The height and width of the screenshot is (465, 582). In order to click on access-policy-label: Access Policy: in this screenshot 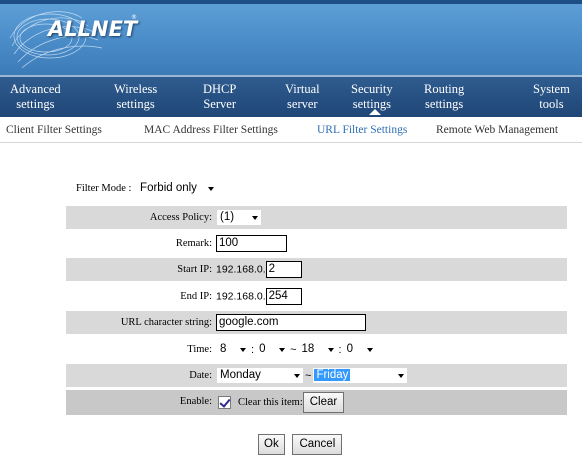, I will do `click(180, 217)`.